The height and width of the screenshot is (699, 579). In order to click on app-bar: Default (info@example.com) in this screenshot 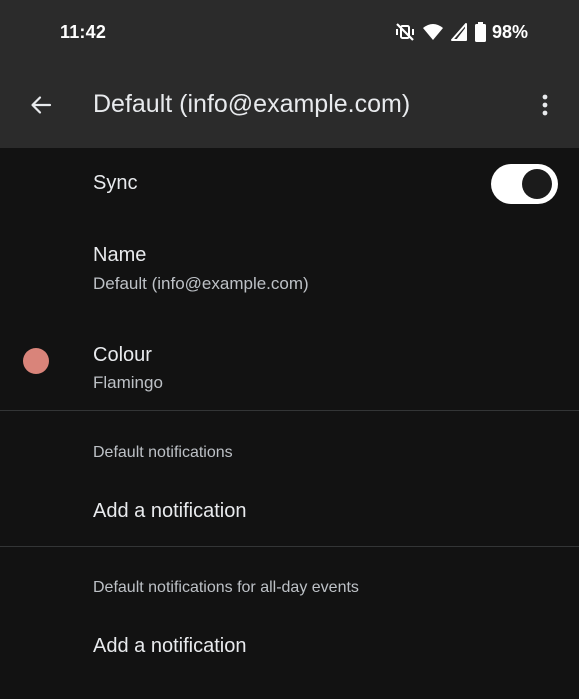, I will do `click(289, 107)`.